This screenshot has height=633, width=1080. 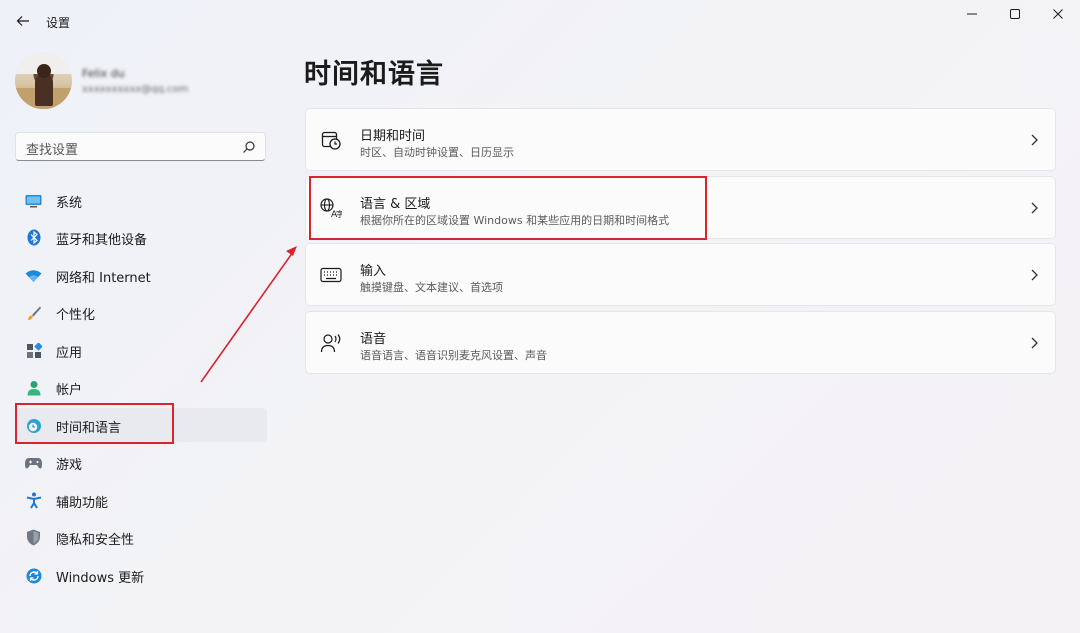 What do you see at coordinates (141, 537) in the screenshot?
I see `sidebar-item-privacy: 隐私和安全性` at bounding box center [141, 537].